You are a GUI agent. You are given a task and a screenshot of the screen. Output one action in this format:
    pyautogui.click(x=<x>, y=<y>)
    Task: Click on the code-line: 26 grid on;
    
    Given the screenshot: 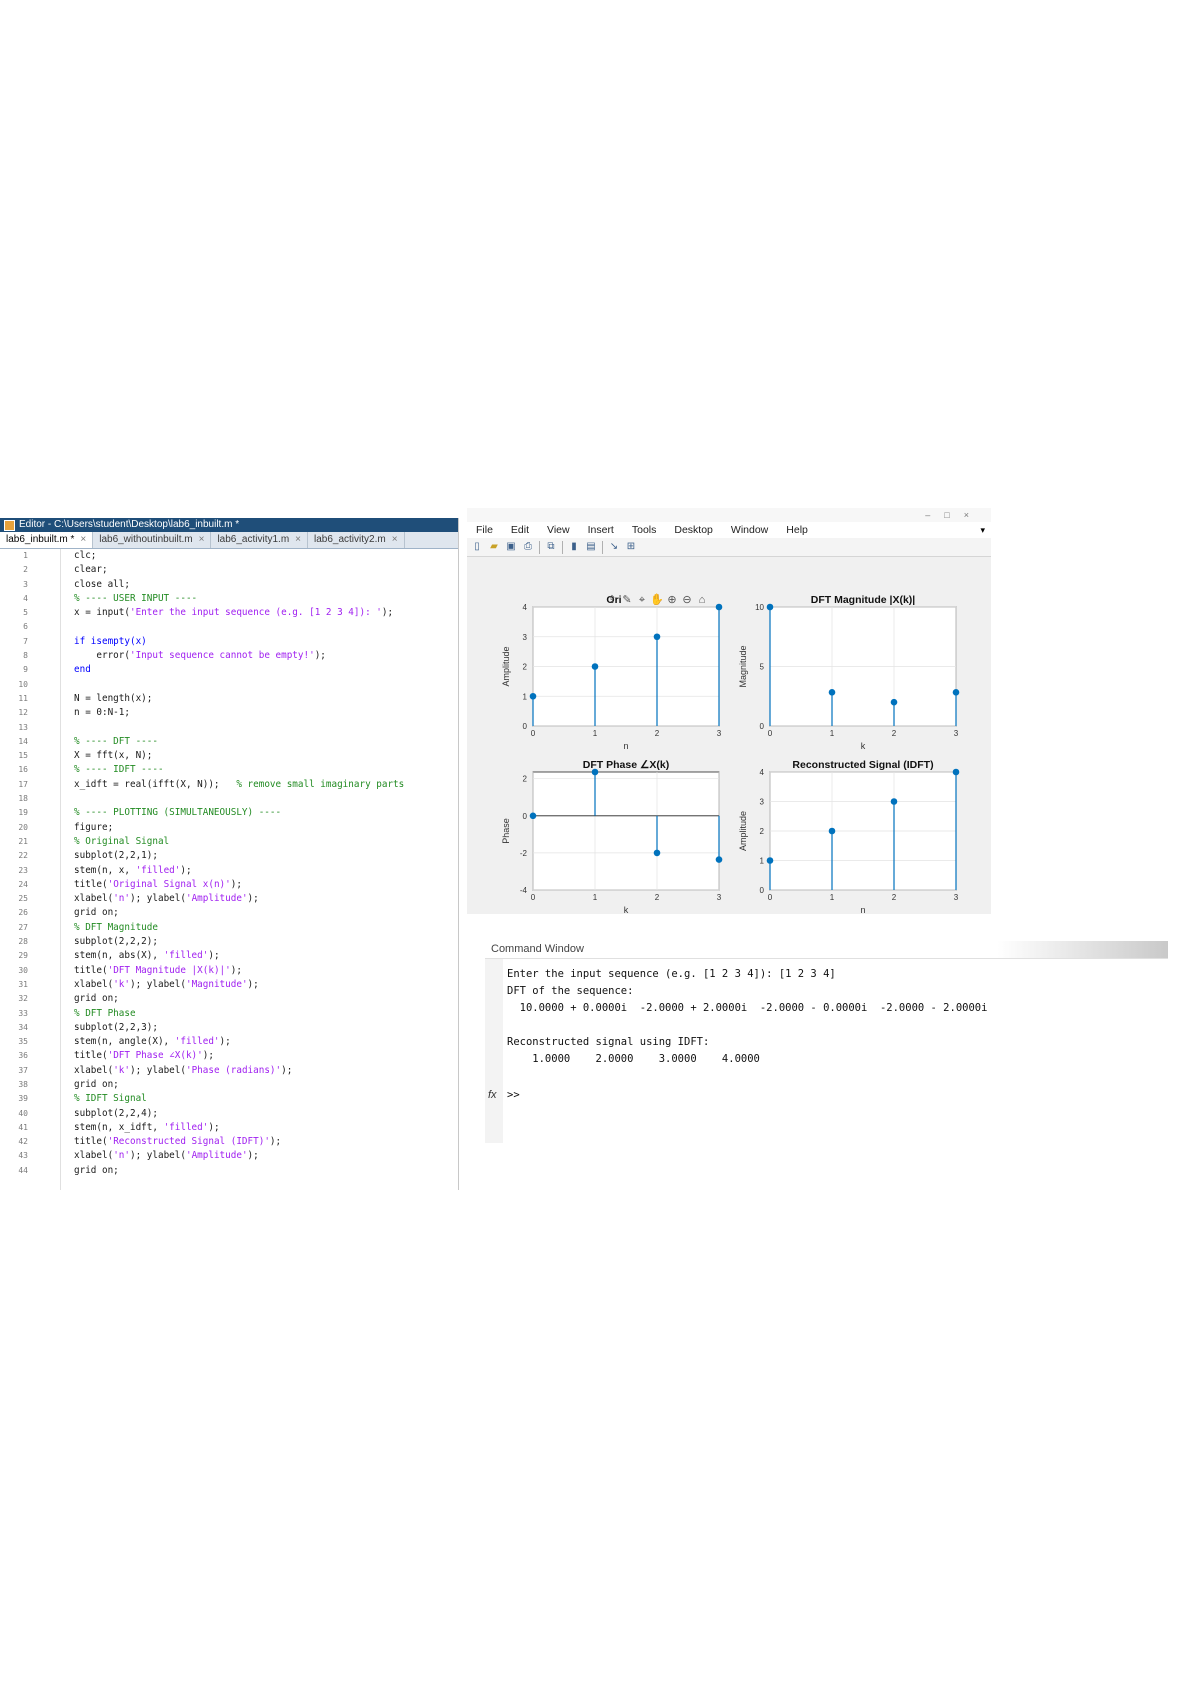 What is the action you would take?
    pyautogui.click(x=229, y=913)
    